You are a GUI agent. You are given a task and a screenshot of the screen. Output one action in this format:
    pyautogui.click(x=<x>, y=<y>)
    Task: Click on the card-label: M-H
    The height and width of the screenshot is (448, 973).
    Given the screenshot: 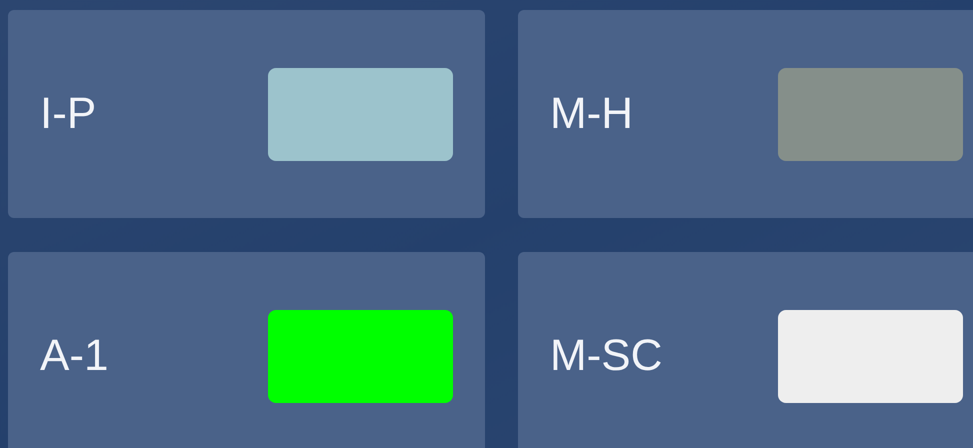 What is the action you would take?
    pyautogui.click(x=592, y=114)
    